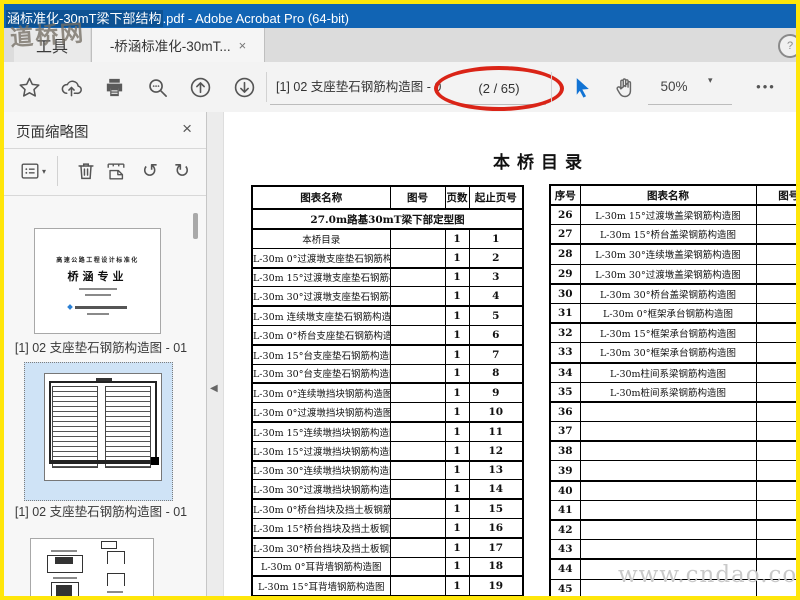  I want to click on table-row: L-30m 15°耳背墙钢筋构造图 1 19, so click(387, 585).